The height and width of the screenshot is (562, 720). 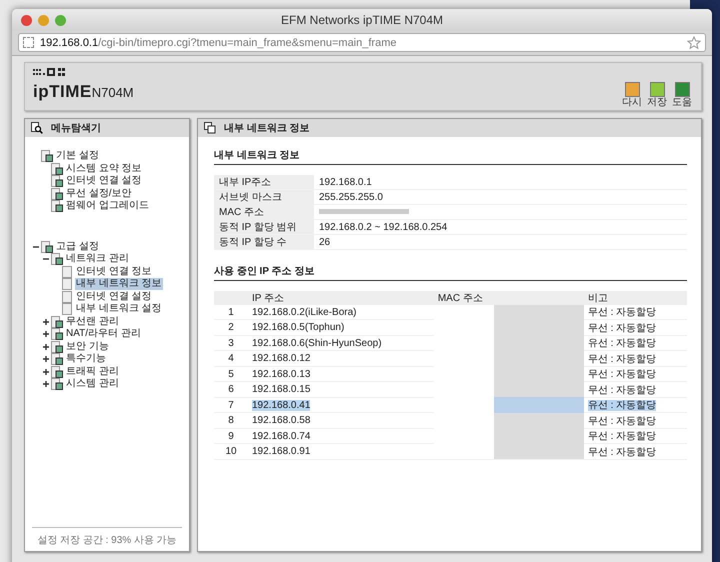 What do you see at coordinates (231, 452) in the screenshot?
I see `row-number: 10` at bounding box center [231, 452].